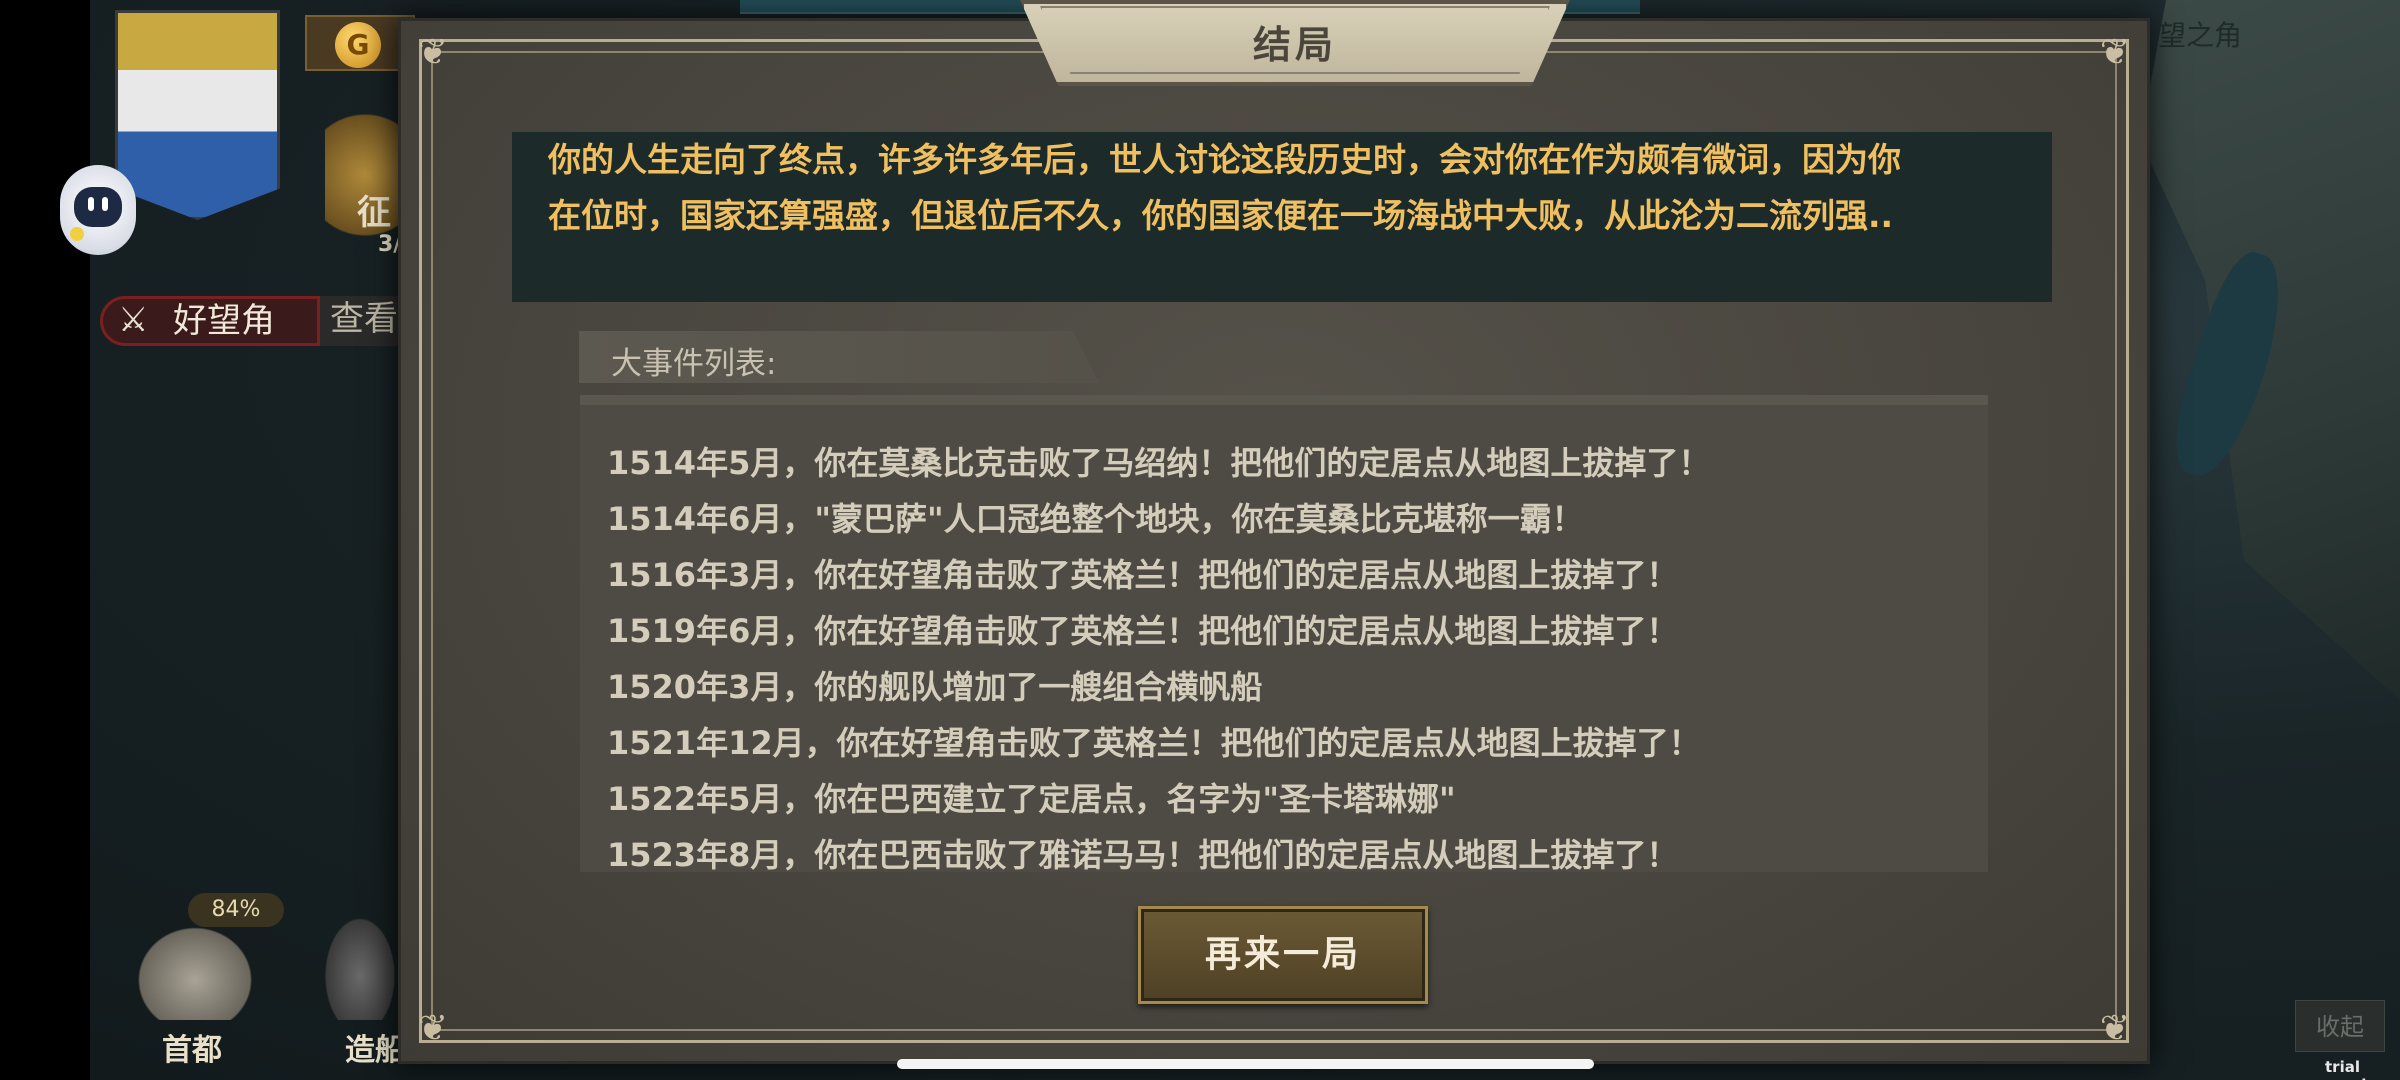 This screenshot has width=2400, height=1080. Describe the element at coordinates (1095, 519) in the screenshot. I see `event-item: 1514年6月，"蒙巴萨"人口冠绝整个地块，你在莫桑比克堪称一霸！` at that location.